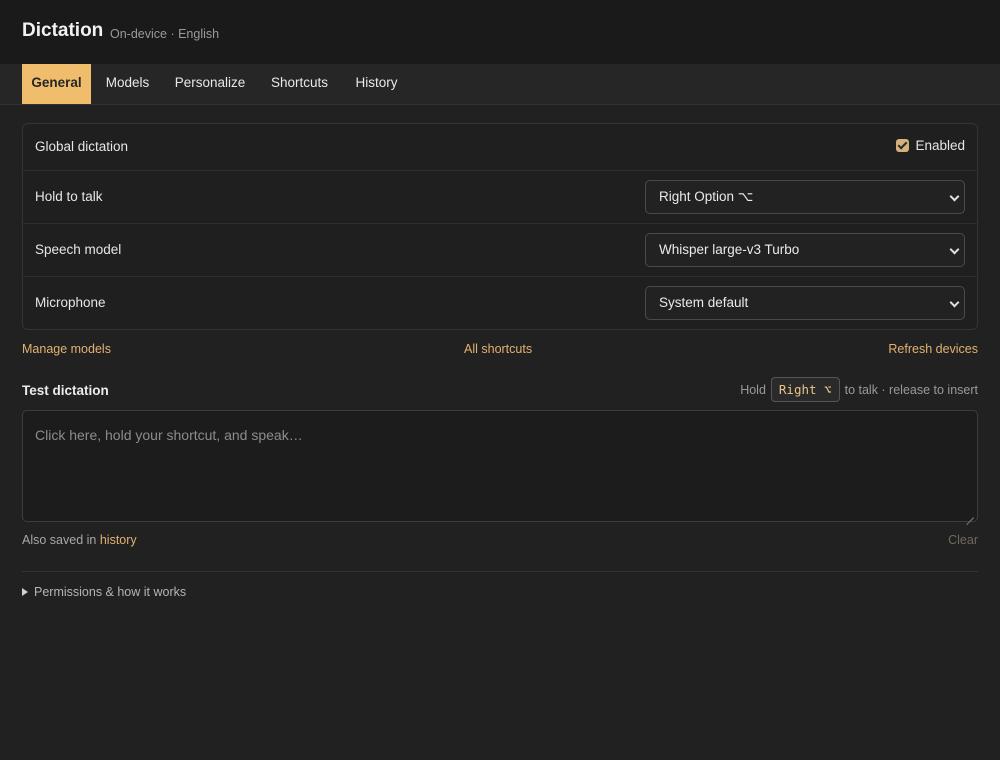 This screenshot has width=1000, height=760. Describe the element at coordinates (82, 146) in the screenshot. I see `global-dictation-label: Global dictation` at that location.